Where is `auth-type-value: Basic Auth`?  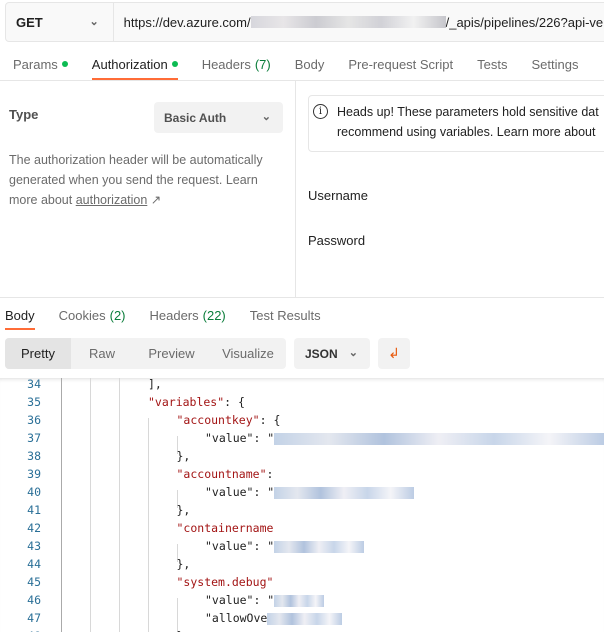 auth-type-value: Basic Auth is located at coordinates (195, 117).